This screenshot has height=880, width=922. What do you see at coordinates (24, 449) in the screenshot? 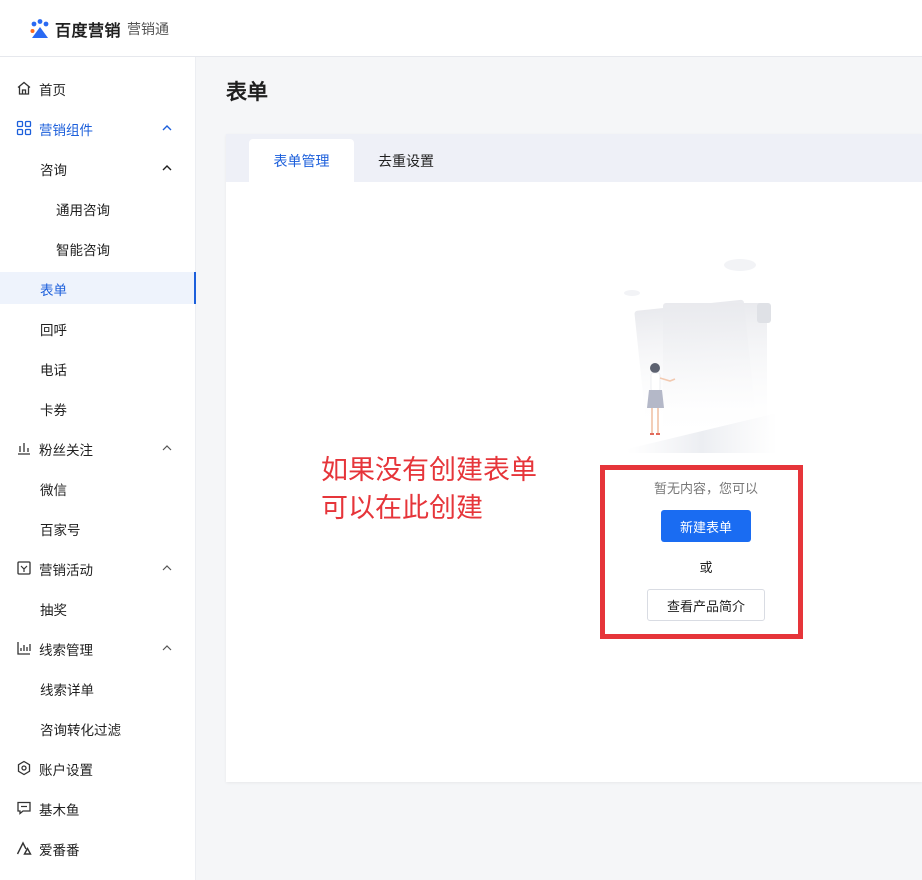
I see `bar-chart-icon` at bounding box center [24, 449].